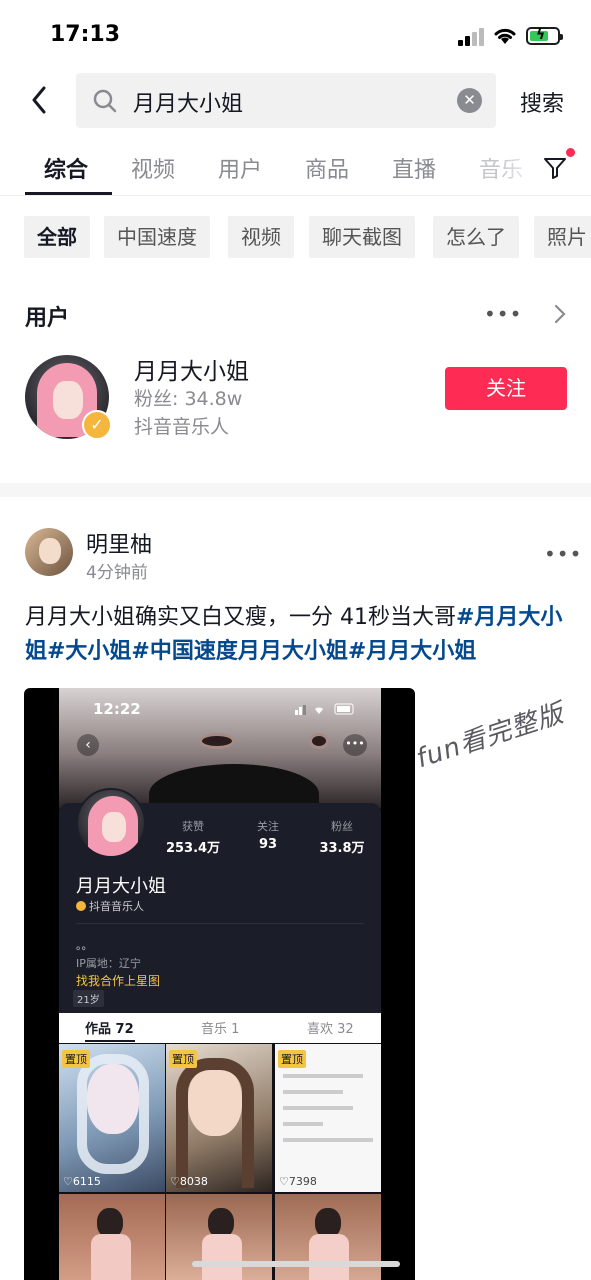 The image size is (591, 1280). Describe the element at coordinates (268, 826) in the screenshot. I see `stat-following-label: 关注` at that location.